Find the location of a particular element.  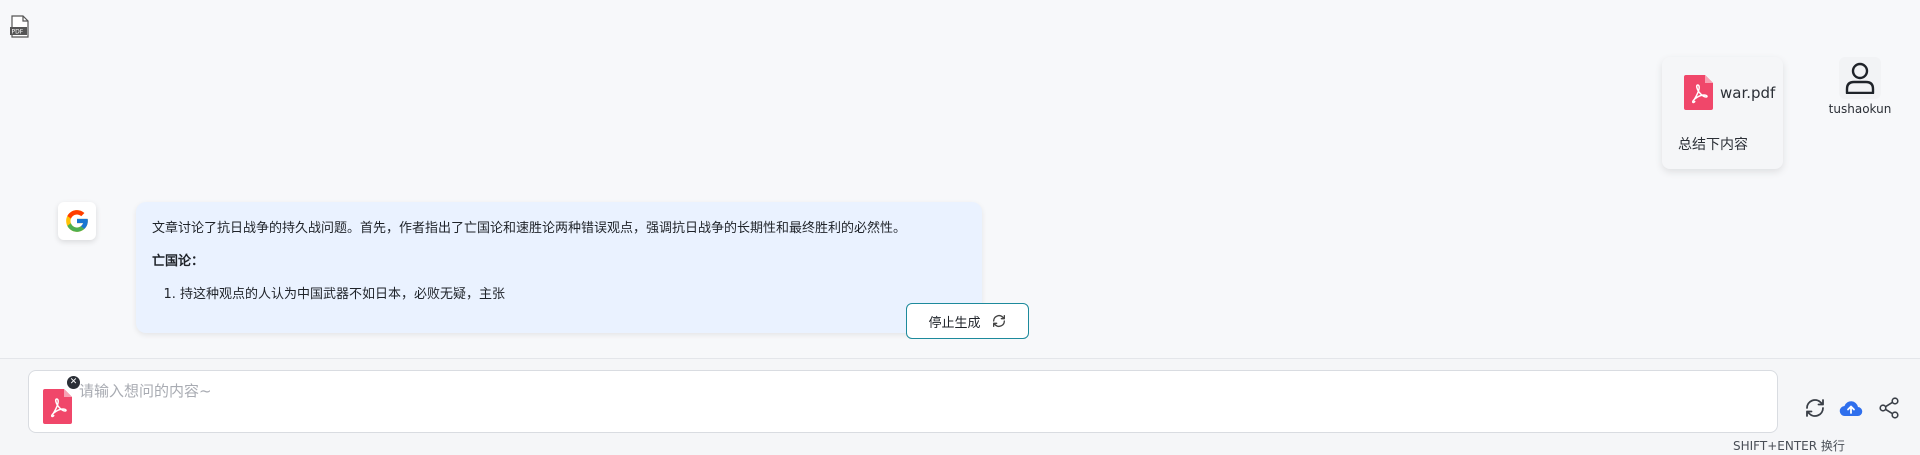

avatar is located at coordinates (1860, 78).